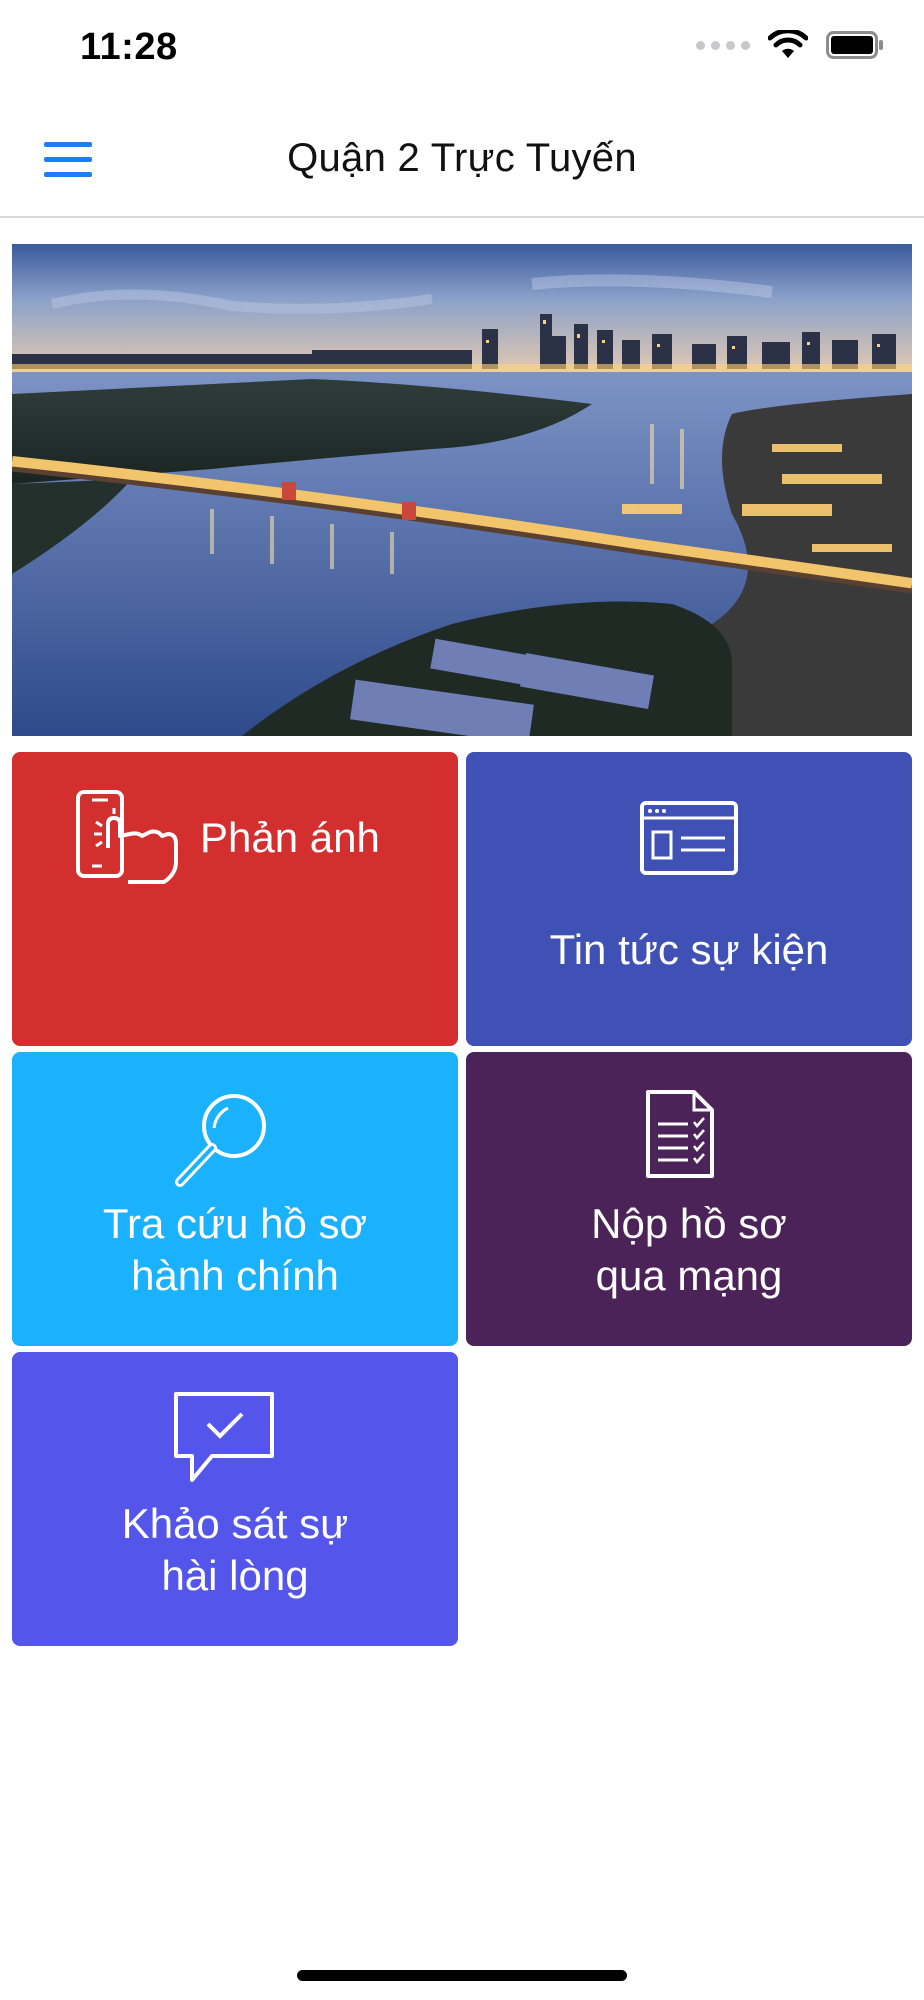 Image resolution: width=924 pixels, height=2000 pixels. What do you see at coordinates (723, 45) in the screenshot?
I see `cellular-signal-icon` at bounding box center [723, 45].